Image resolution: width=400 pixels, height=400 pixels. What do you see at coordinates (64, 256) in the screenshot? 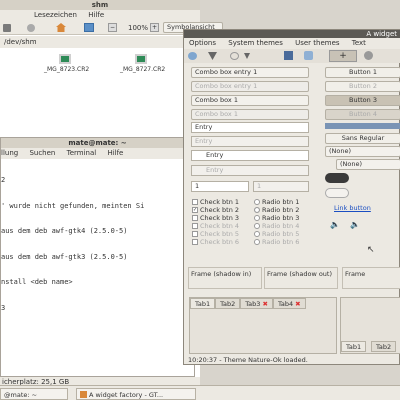
I see `terminal-line: aus dem deb awf-gtk3 (2.5.0-5)` at bounding box center [64, 256].